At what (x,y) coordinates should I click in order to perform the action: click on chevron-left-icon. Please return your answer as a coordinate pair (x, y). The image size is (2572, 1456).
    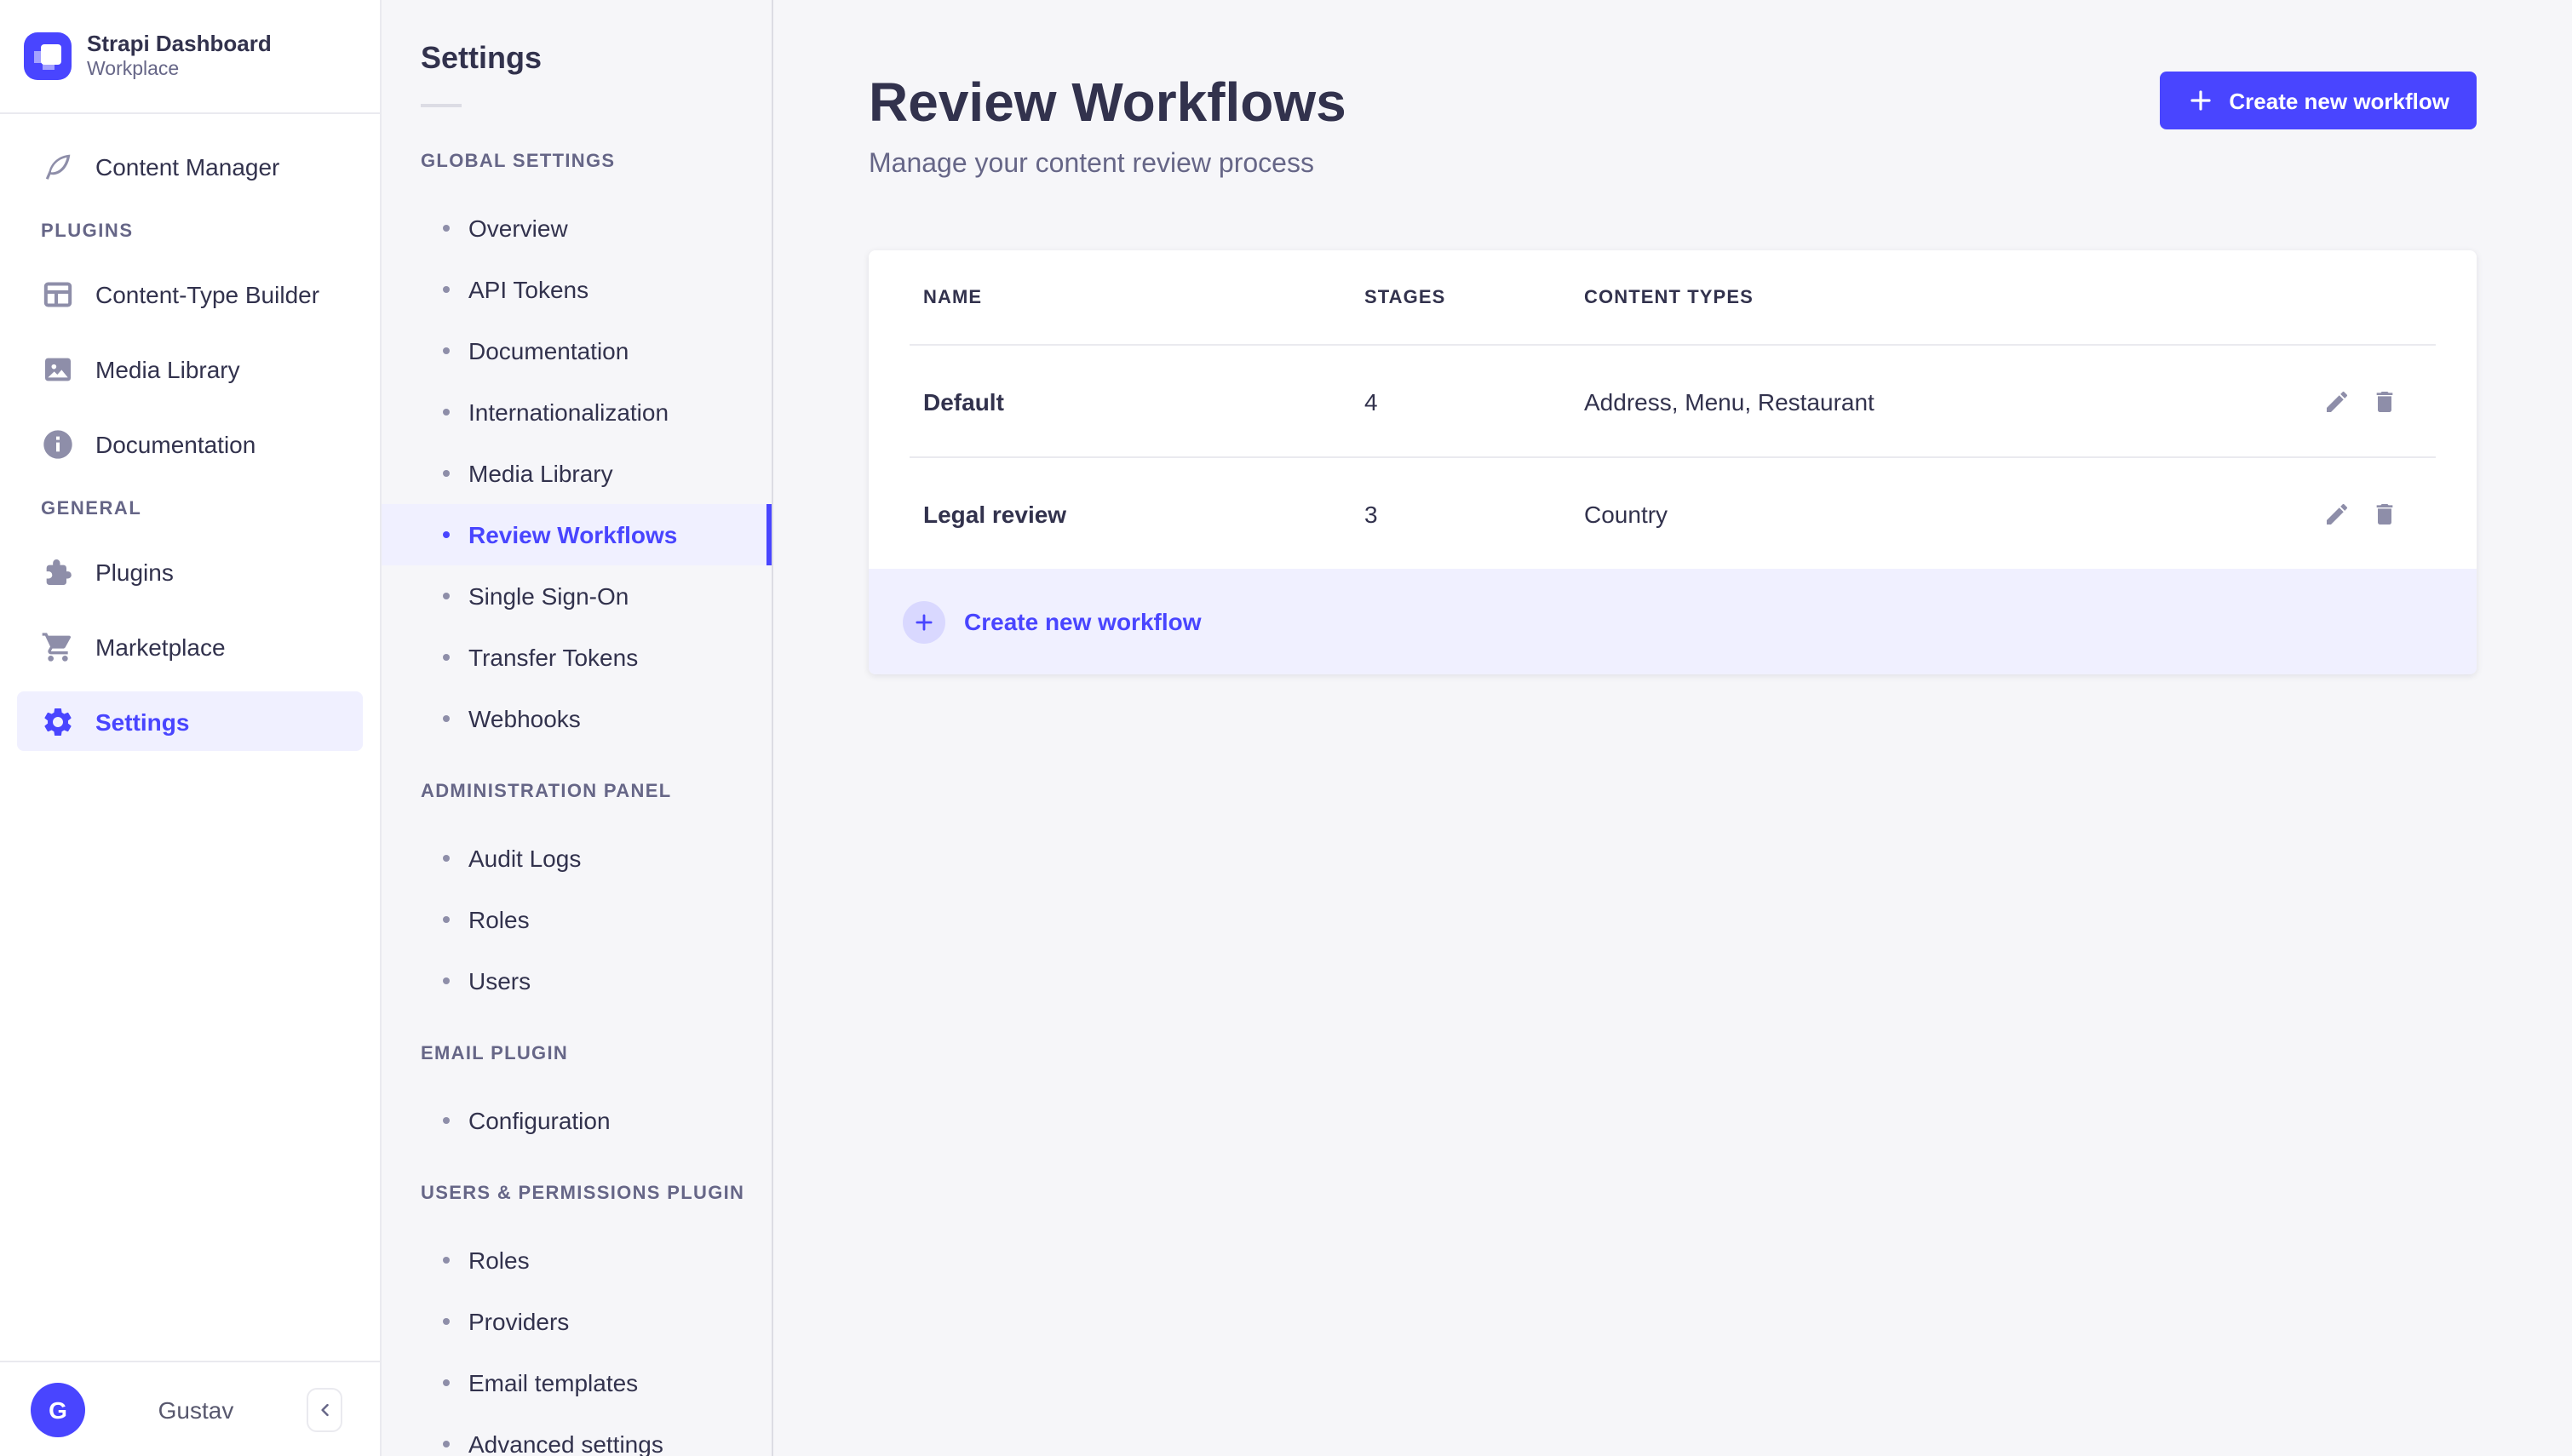
    Looking at the image, I should click on (325, 1409).